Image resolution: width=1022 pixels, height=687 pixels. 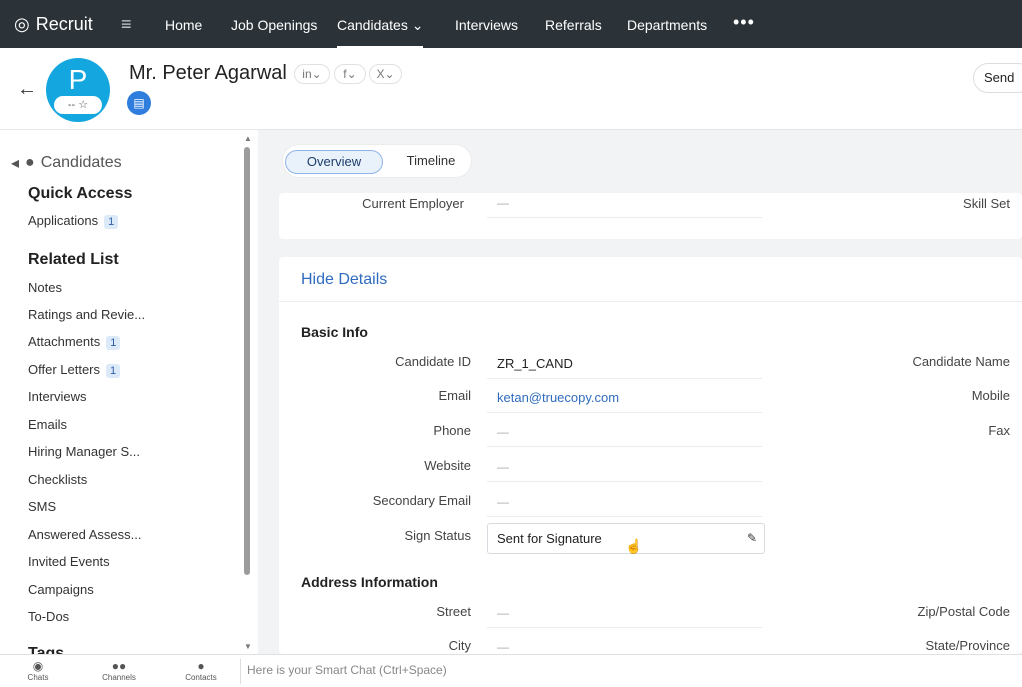 I want to click on send-button: Send, so click(x=997, y=78).